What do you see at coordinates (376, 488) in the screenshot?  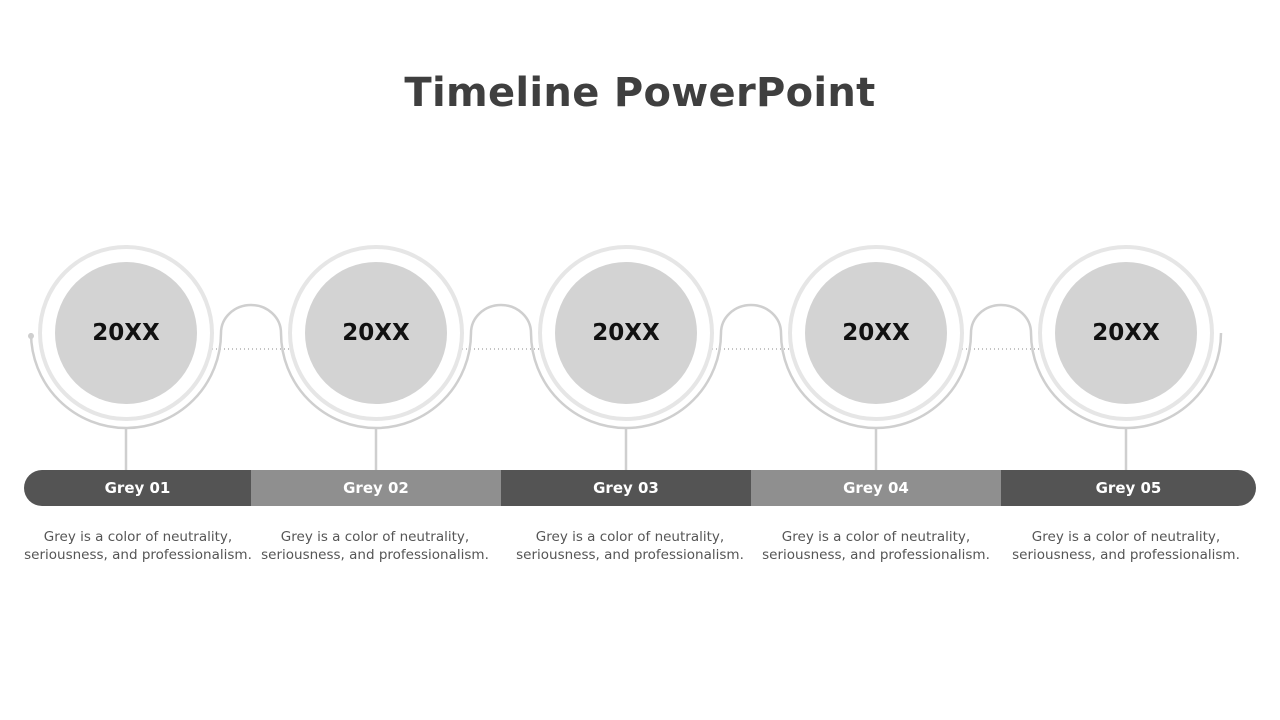 I see `bar-segment-2: Grey 02` at bounding box center [376, 488].